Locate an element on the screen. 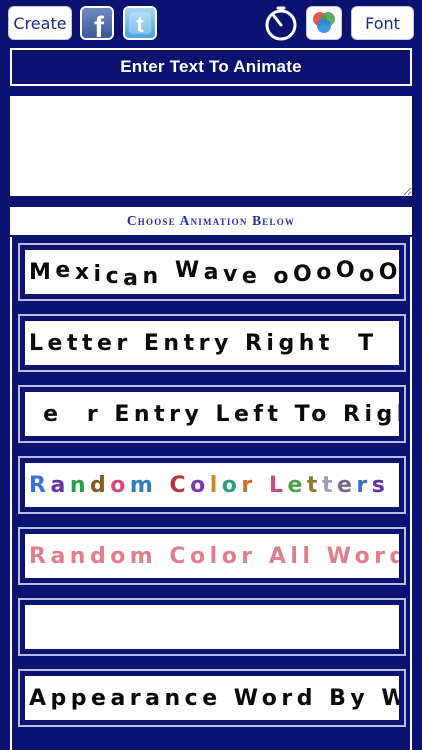  animation-label: Appearance Word By Word is located at coordinates (212, 698).